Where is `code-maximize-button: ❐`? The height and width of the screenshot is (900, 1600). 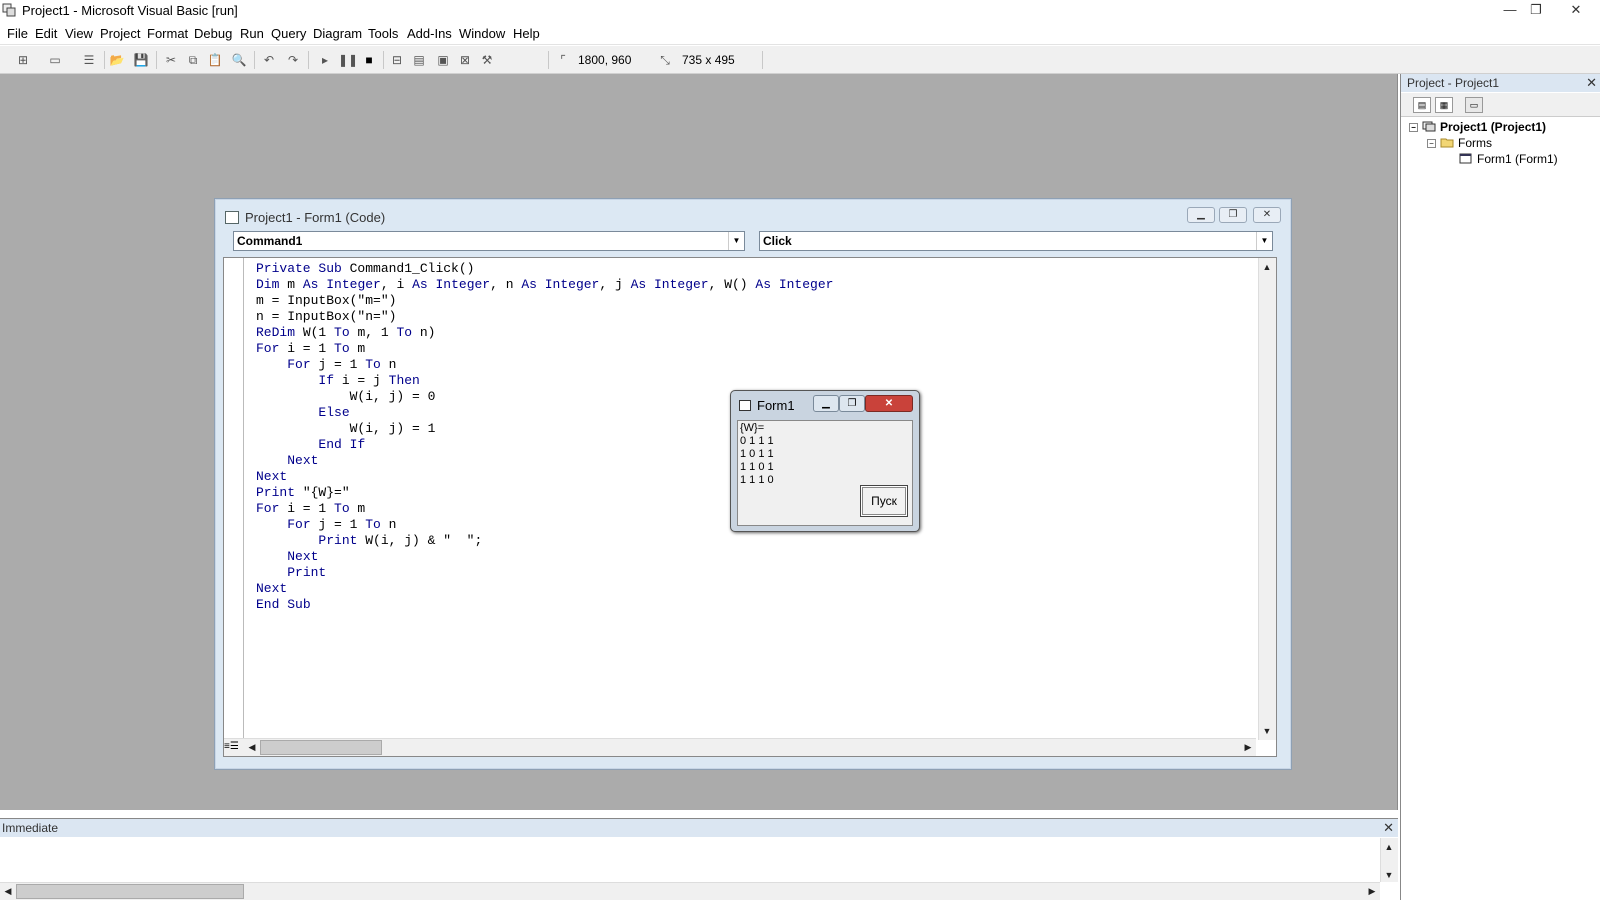 code-maximize-button: ❐ is located at coordinates (1233, 215).